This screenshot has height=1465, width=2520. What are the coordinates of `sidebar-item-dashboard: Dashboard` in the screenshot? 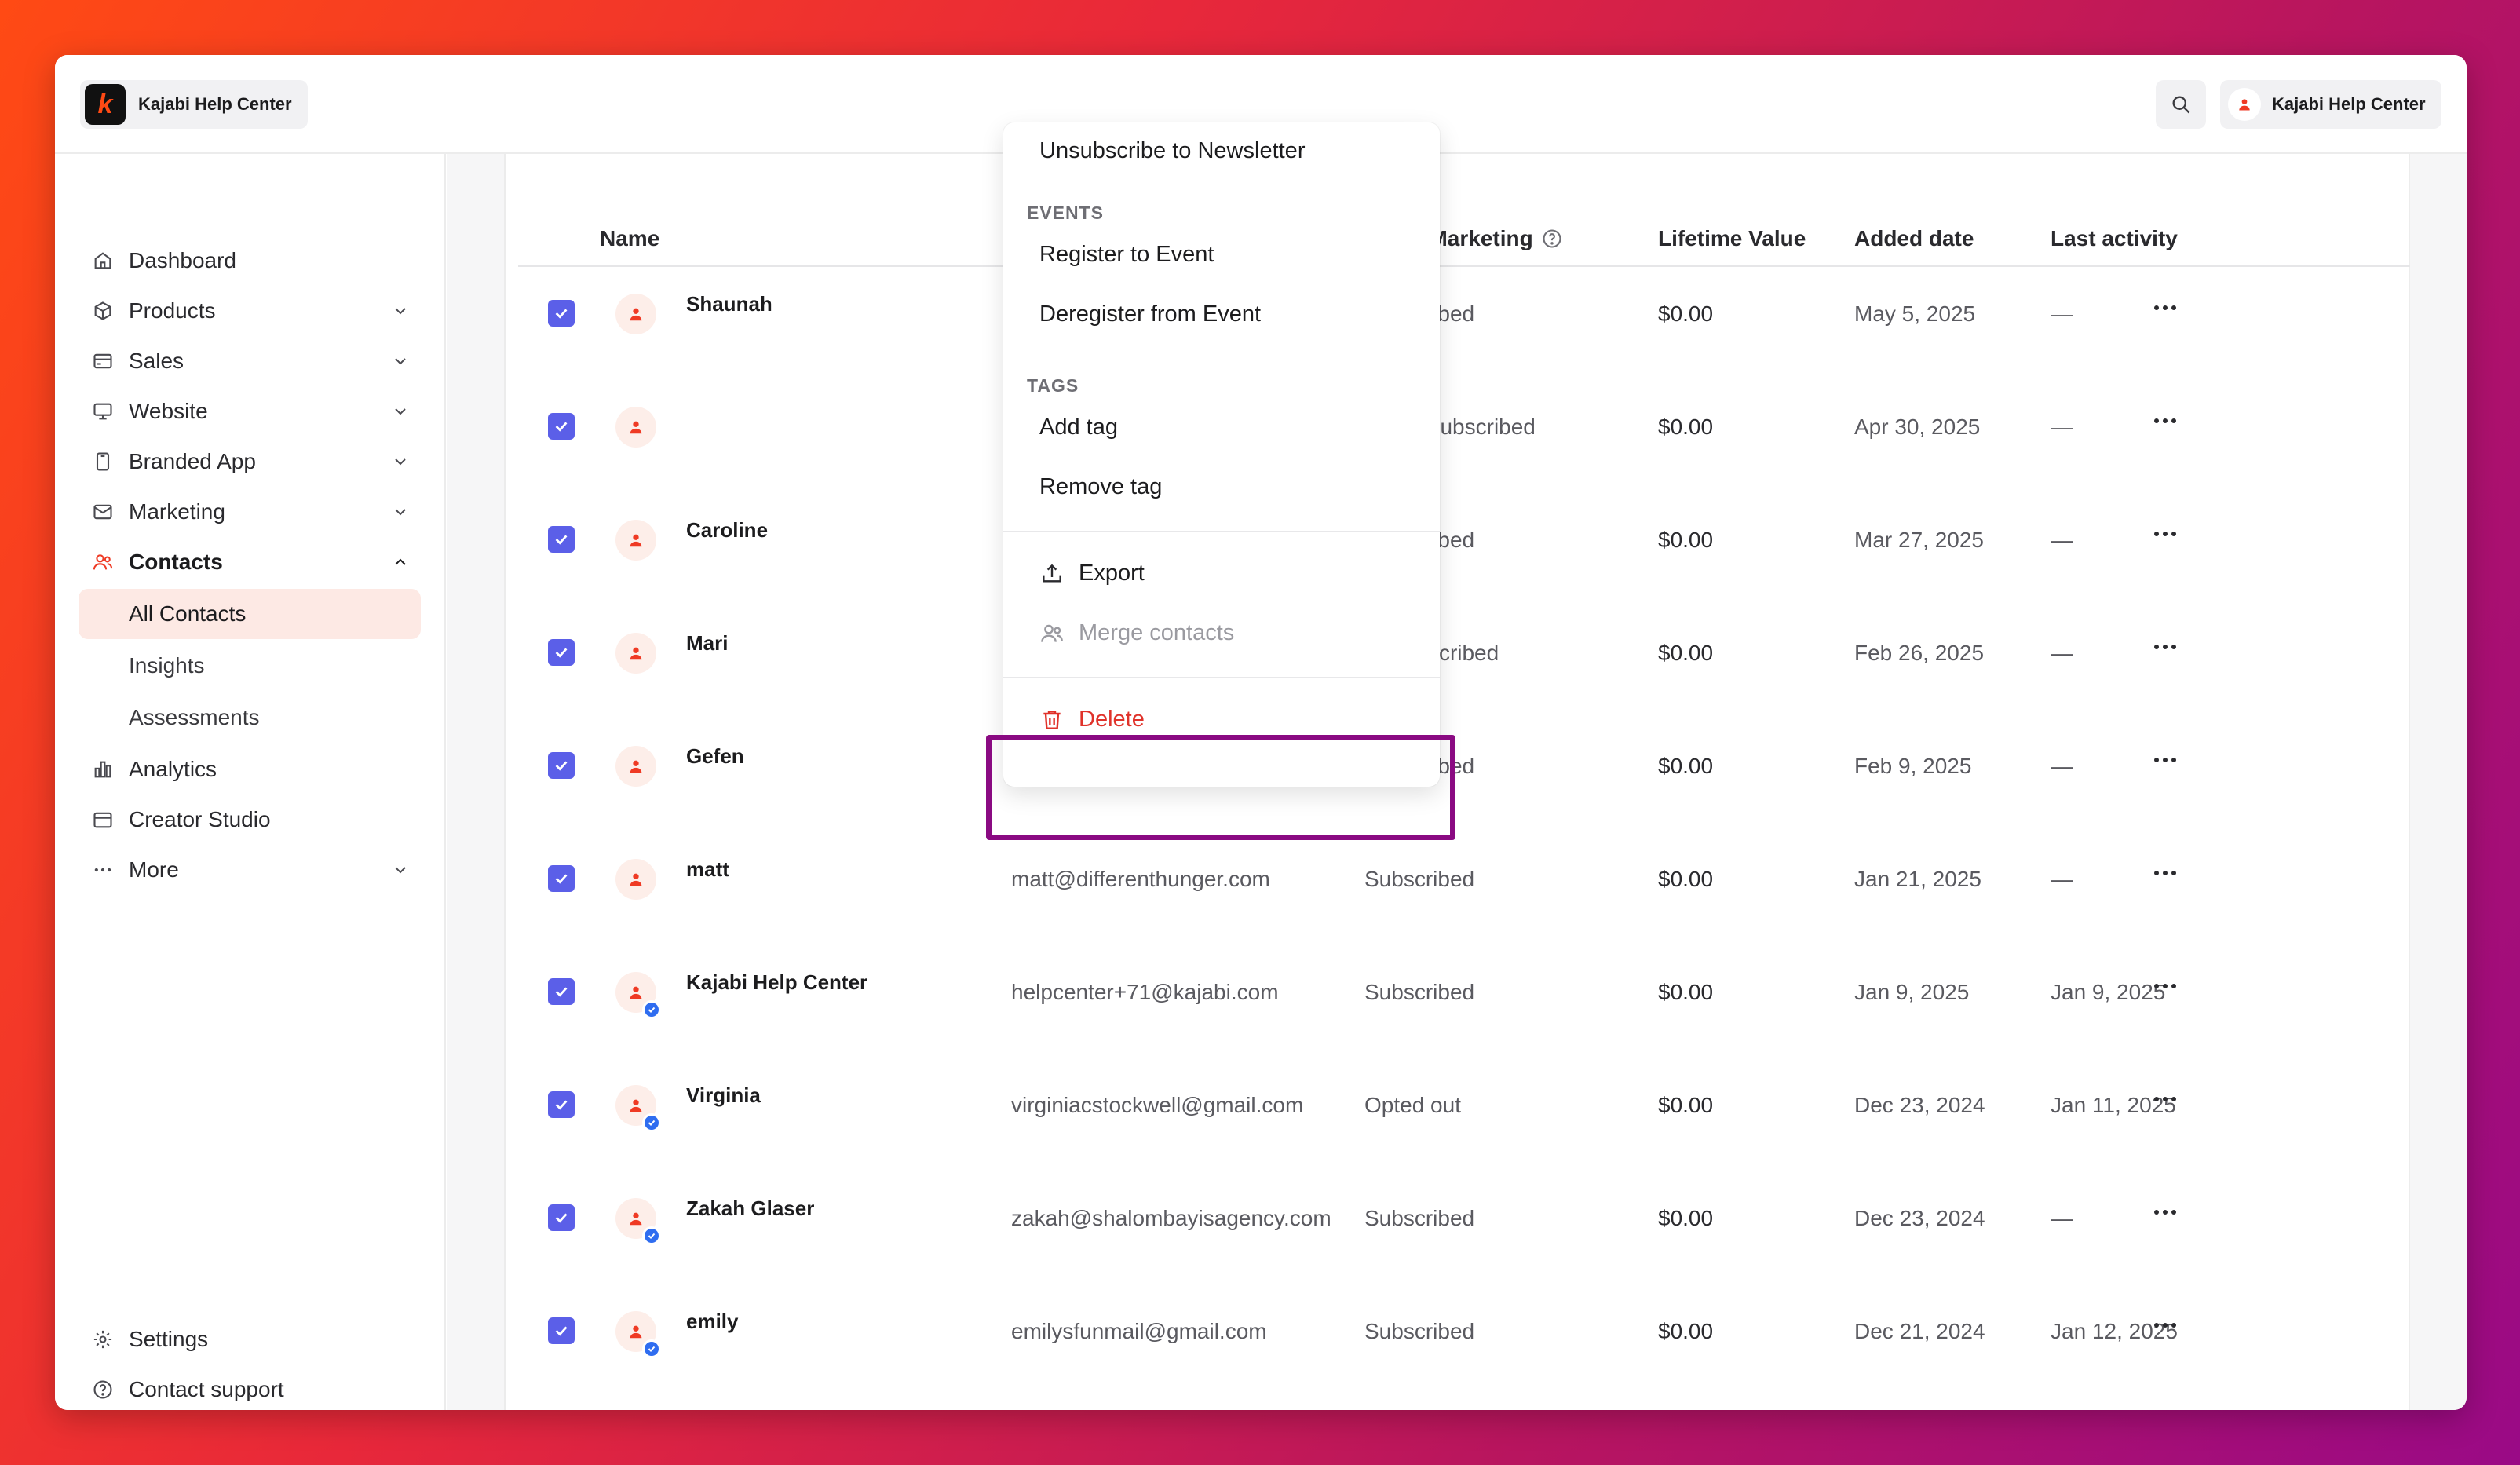 It's located at (250, 261).